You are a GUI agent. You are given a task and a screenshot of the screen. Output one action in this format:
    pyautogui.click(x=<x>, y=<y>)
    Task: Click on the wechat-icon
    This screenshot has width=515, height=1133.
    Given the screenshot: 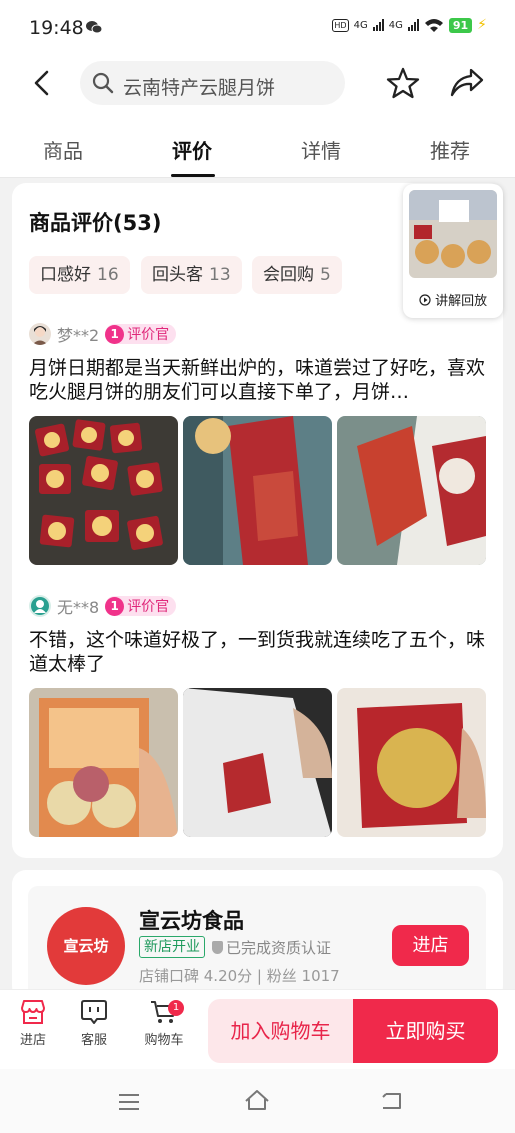 What is the action you would take?
    pyautogui.click(x=94, y=27)
    